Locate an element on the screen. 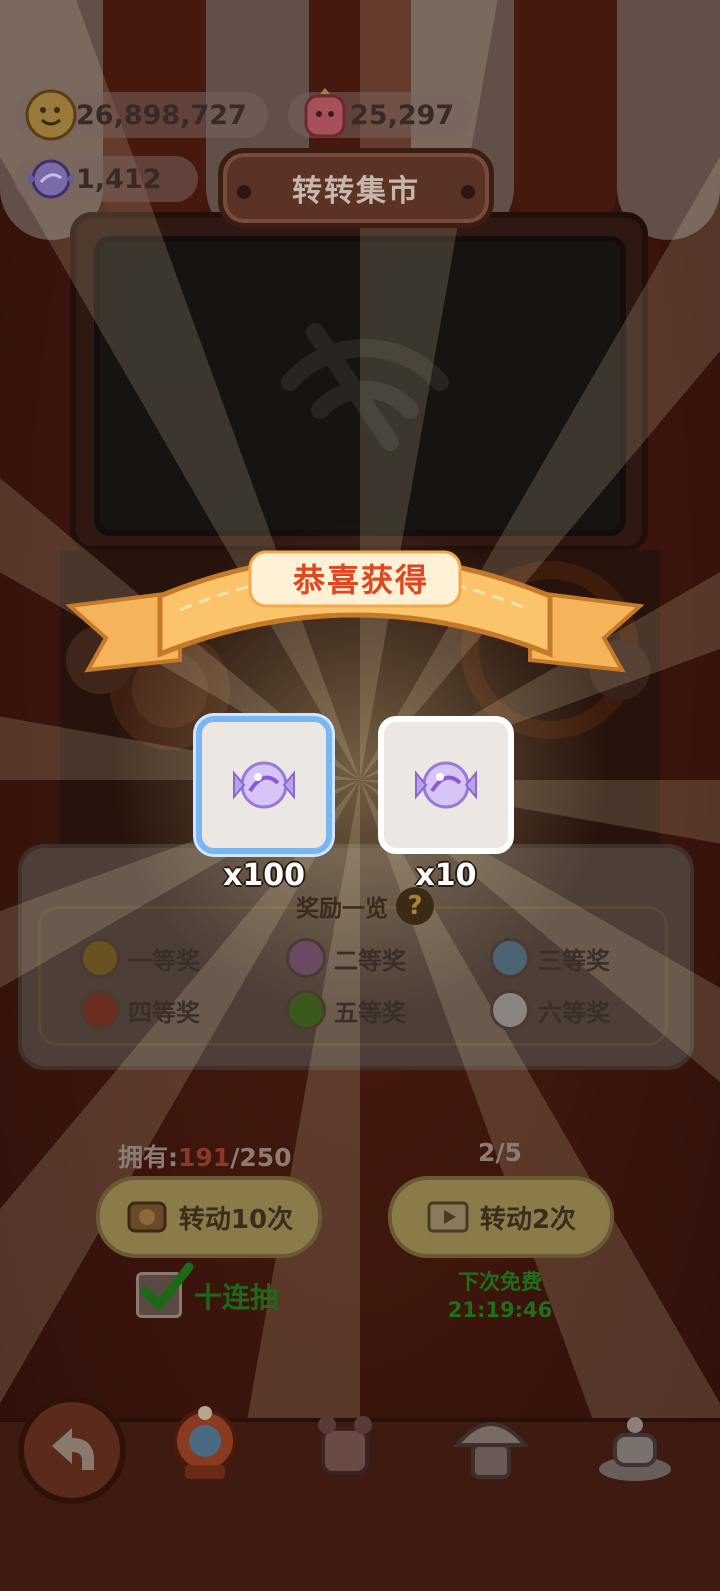  ten-pull-checkbox is located at coordinates (165, 1290).